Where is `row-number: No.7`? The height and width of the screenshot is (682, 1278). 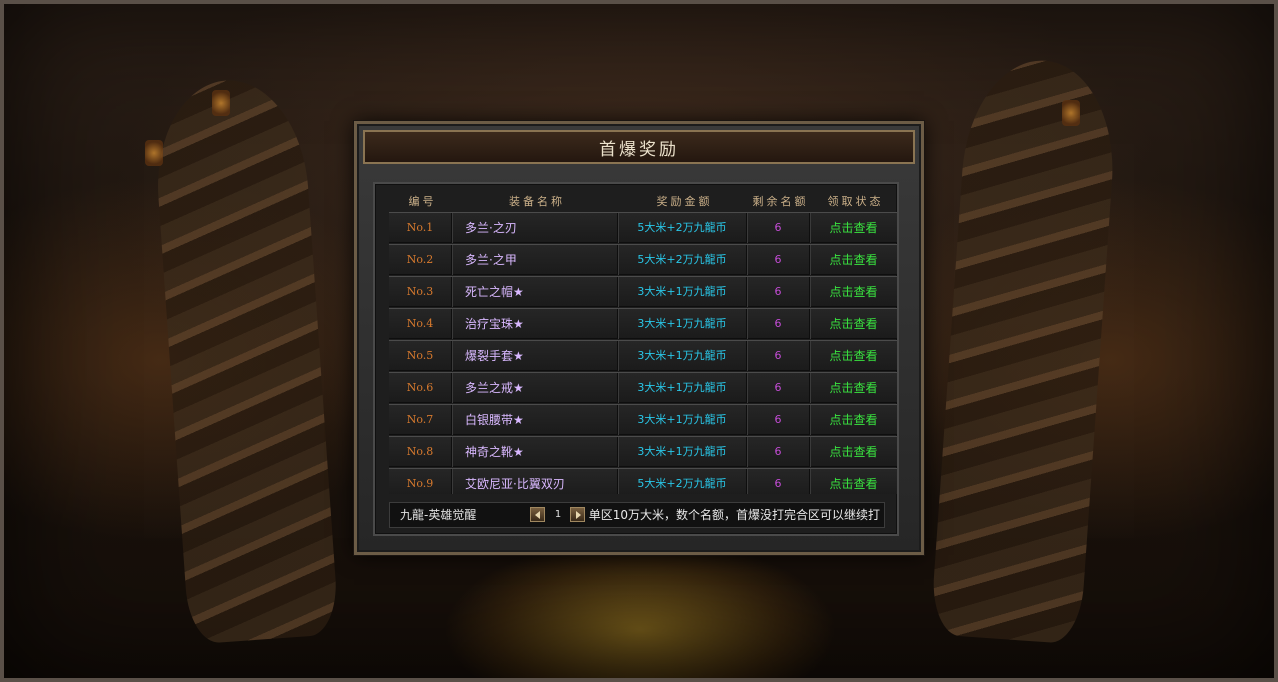
row-number: No.7 is located at coordinates (420, 420).